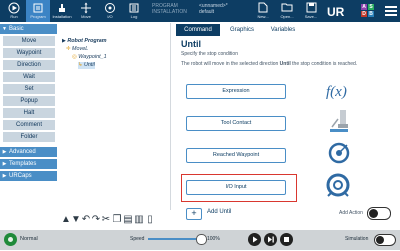 The height and width of the screenshot is (251, 400). Describe the element at coordinates (150, 220) in the screenshot. I see `suppress-icon: ▯` at that location.